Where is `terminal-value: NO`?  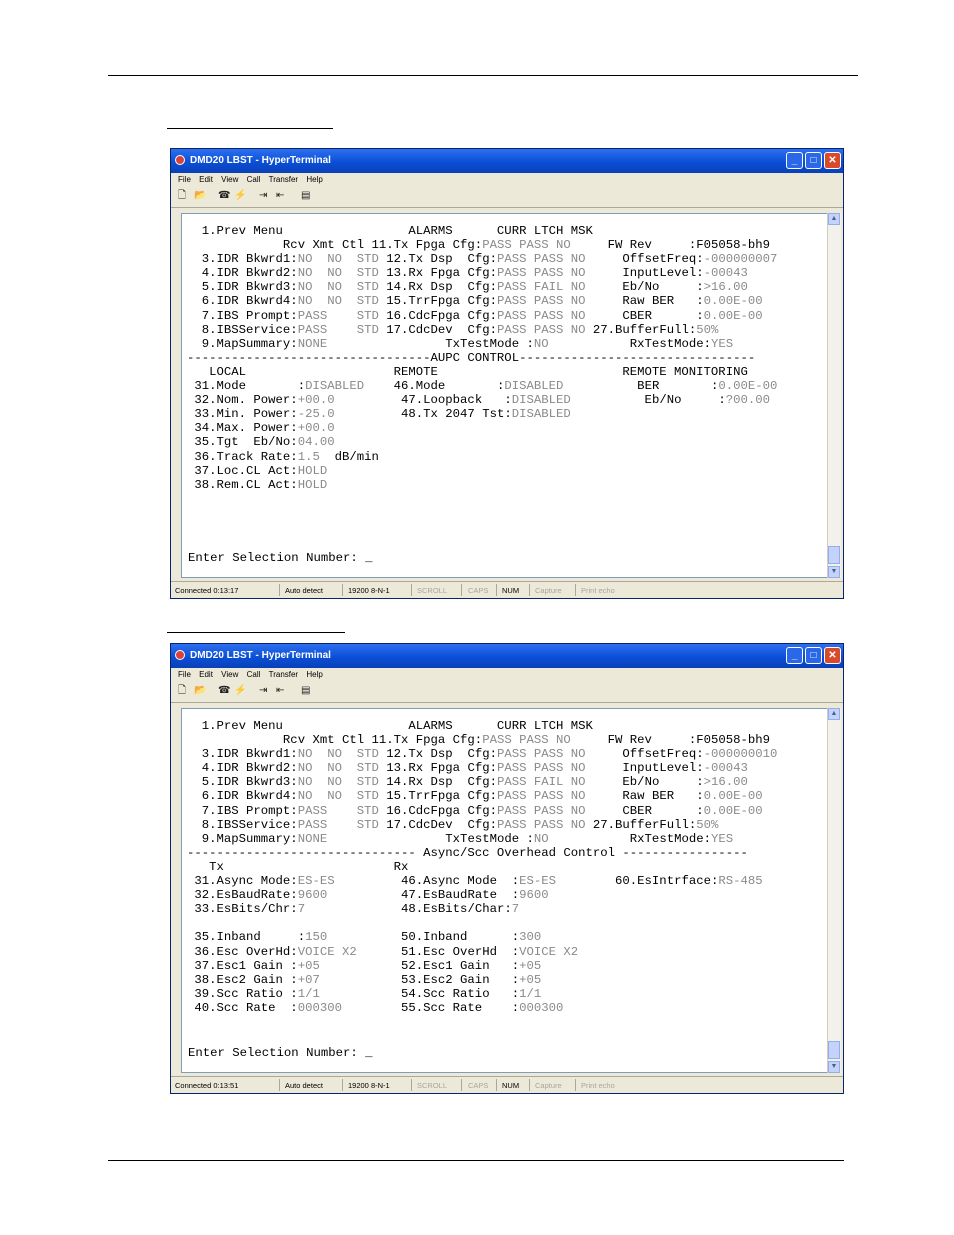
terminal-value: NO is located at coordinates (541, 838).